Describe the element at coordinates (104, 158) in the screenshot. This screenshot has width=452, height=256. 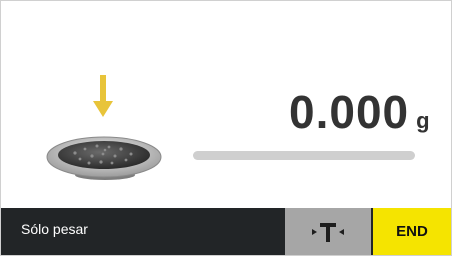
I see `weighing-dish-icon` at that location.